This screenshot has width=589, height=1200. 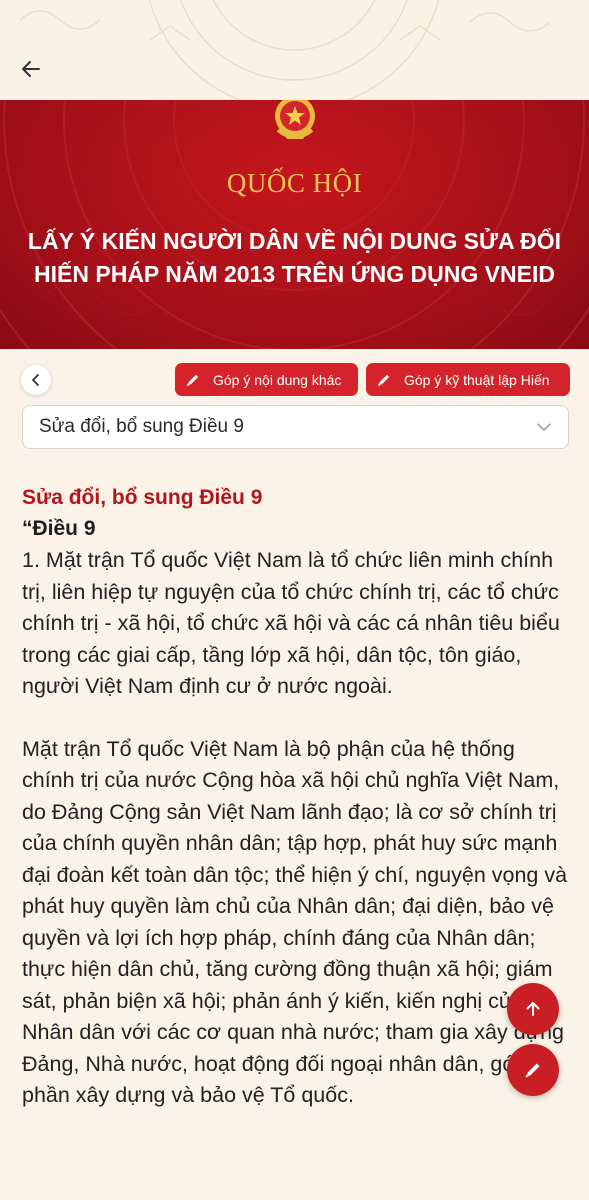 I want to click on article-title: “Điều 9, so click(x=59, y=528).